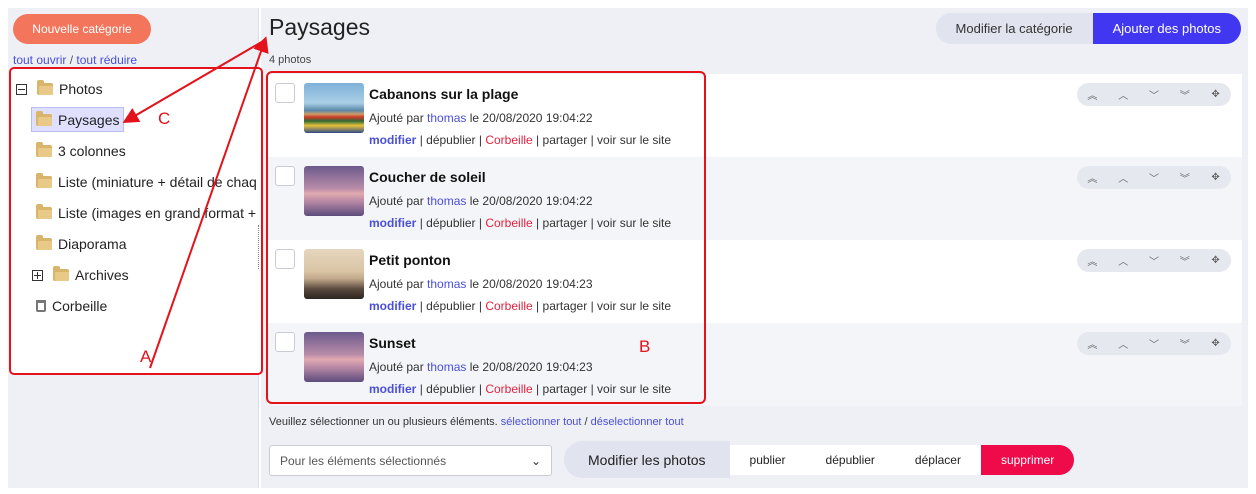 This screenshot has width=1256, height=494. What do you see at coordinates (82, 29) in the screenshot?
I see `new-category-button: Nouvelle catégorie` at bounding box center [82, 29].